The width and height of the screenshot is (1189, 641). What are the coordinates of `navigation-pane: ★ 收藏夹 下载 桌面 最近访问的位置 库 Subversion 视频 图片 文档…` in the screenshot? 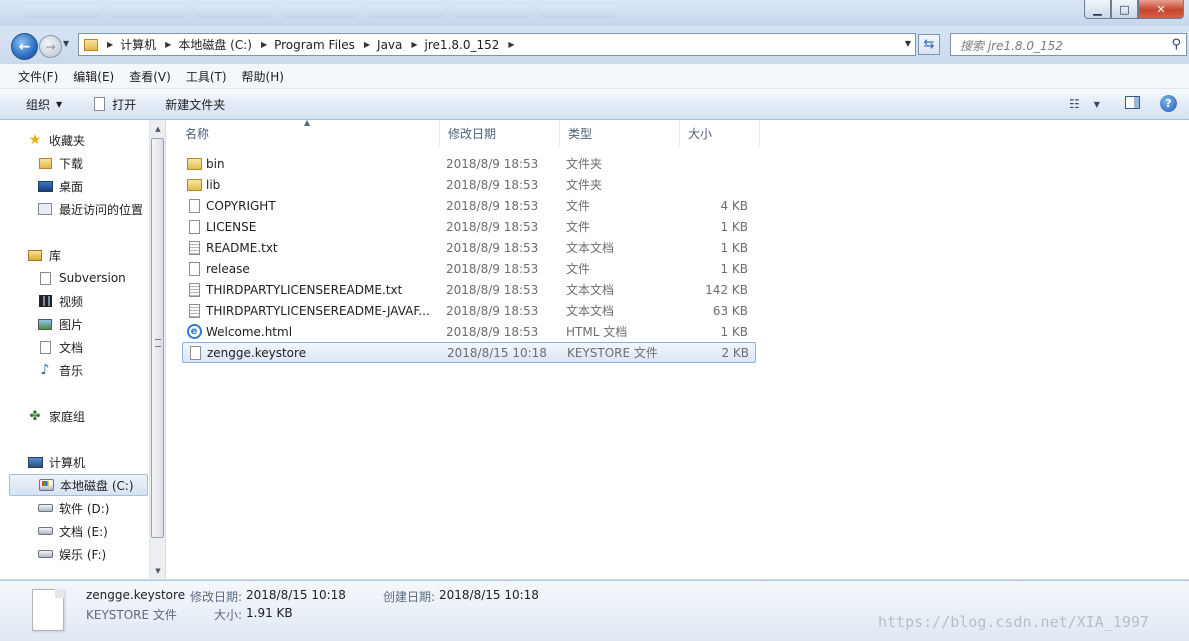 It's located at (83, 349).